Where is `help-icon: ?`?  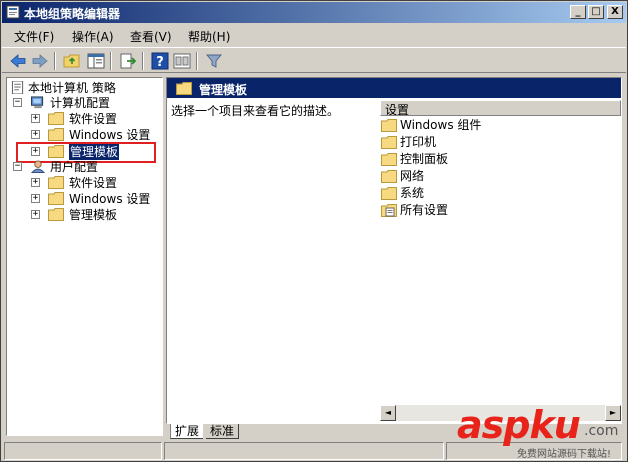
help-icon: ? is located at coordinates (160, 61).